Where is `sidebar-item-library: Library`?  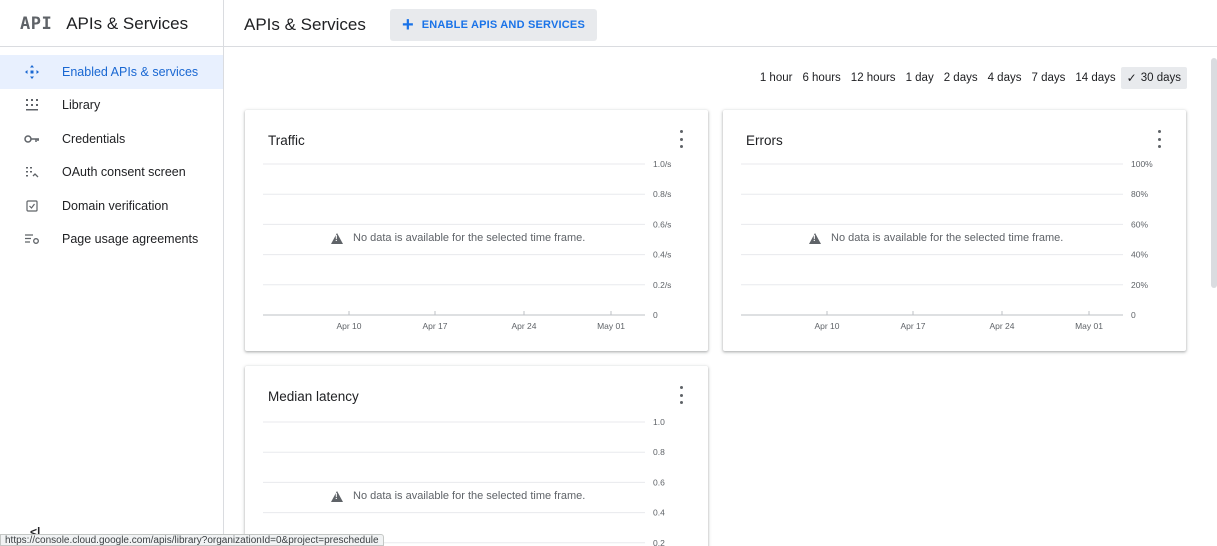 sidebar-item-library: Library is located at coordinates (111, 106).